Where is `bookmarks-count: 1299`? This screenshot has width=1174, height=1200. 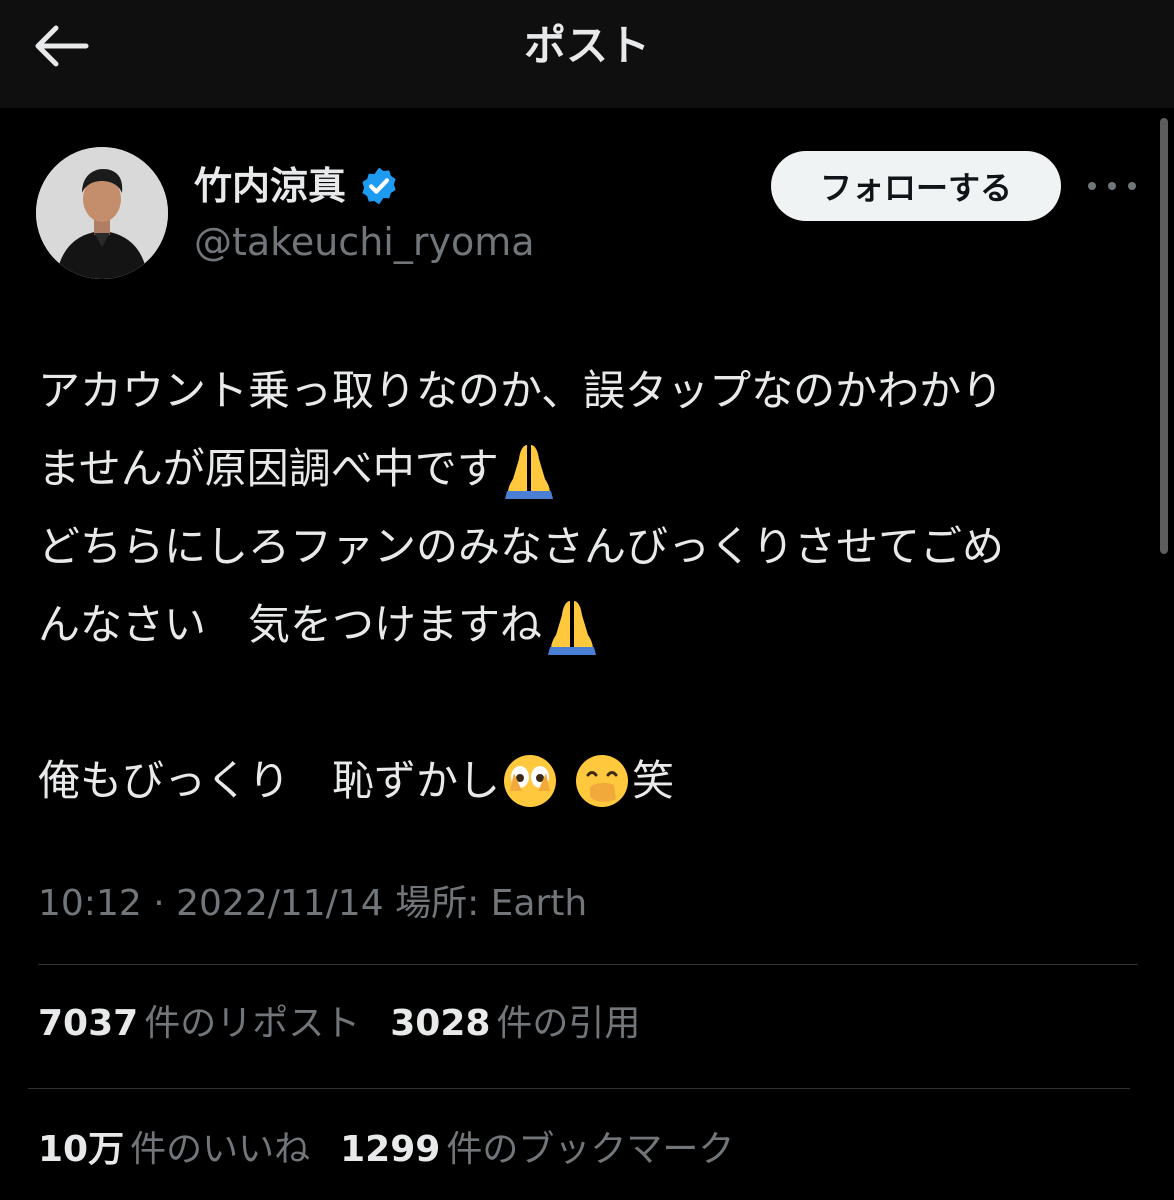
bookmarks-count: 1299 is located at coordinates (390, 1149).